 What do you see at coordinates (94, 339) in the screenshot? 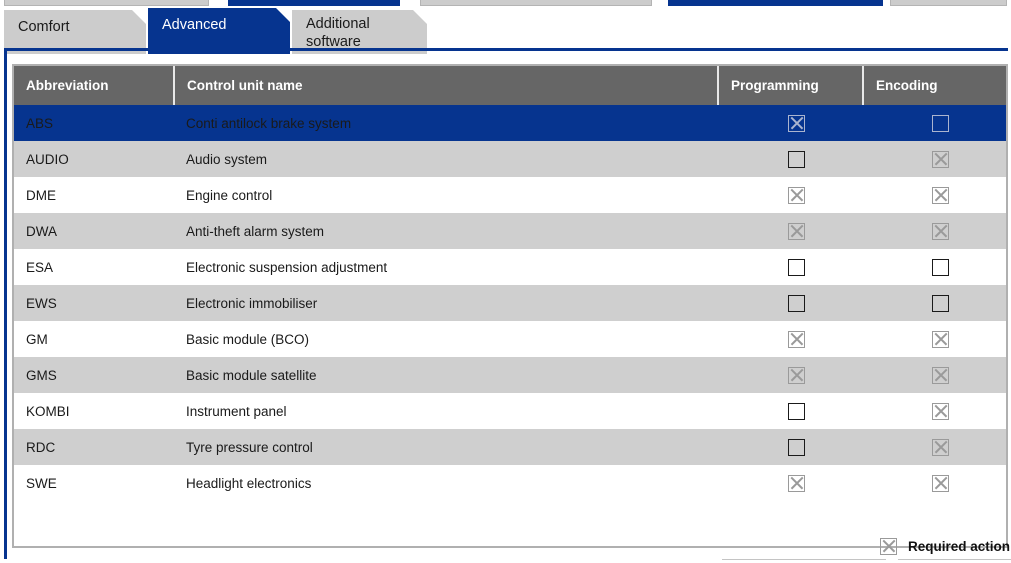
I see `cell-abbreviation: GM` at bounding box center [94, 339].